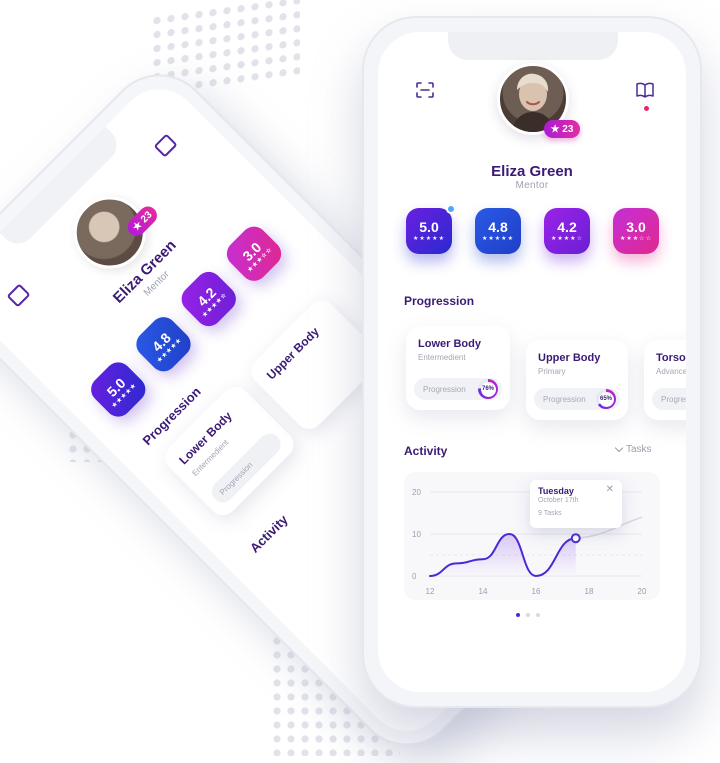 This screenshot has height=763, width=720. I want to click on rating-tiles: 5.0 ★★★★★ 4.8 ★★★★★ 4.2 ★★★★☆ 3.0 ★★★☆☆, so click(532, 229).